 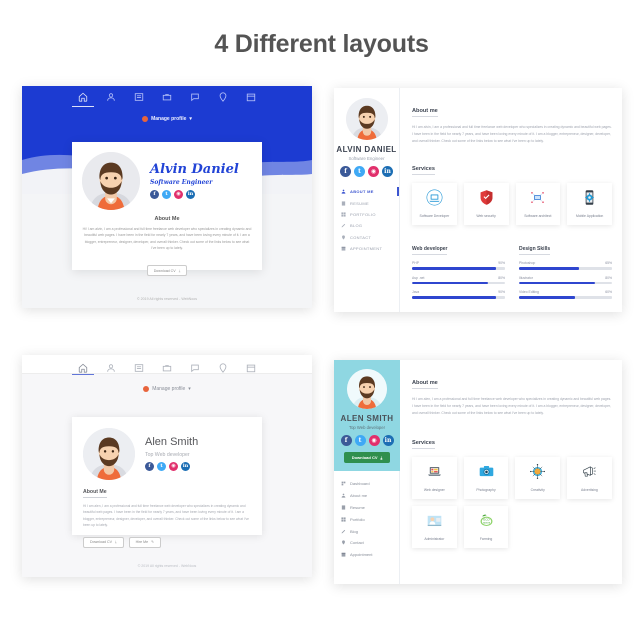 I want to click on service-card: Software Developer, so click(x=434, y=203).